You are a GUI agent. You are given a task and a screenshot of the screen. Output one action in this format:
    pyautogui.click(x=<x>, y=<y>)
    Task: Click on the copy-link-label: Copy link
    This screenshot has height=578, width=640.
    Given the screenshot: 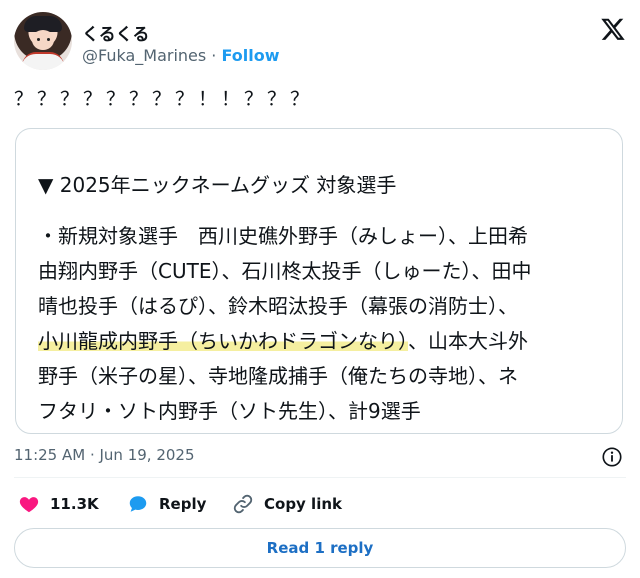 What is the action you would take?
    pyautogui.click(x=303, y=504)
    